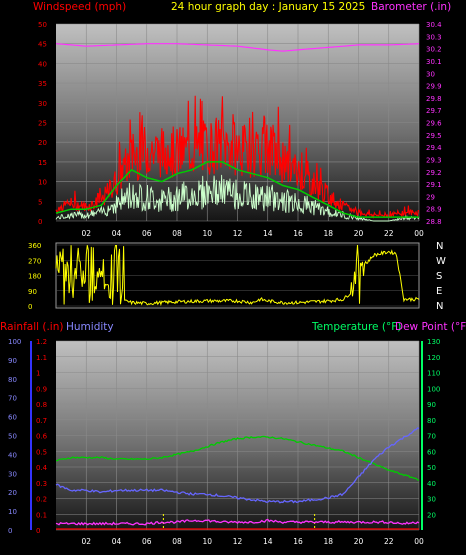  Describe the element at coordinates (42, 25) in the screenshot. I see `wind-tick-label: 50` at that location.